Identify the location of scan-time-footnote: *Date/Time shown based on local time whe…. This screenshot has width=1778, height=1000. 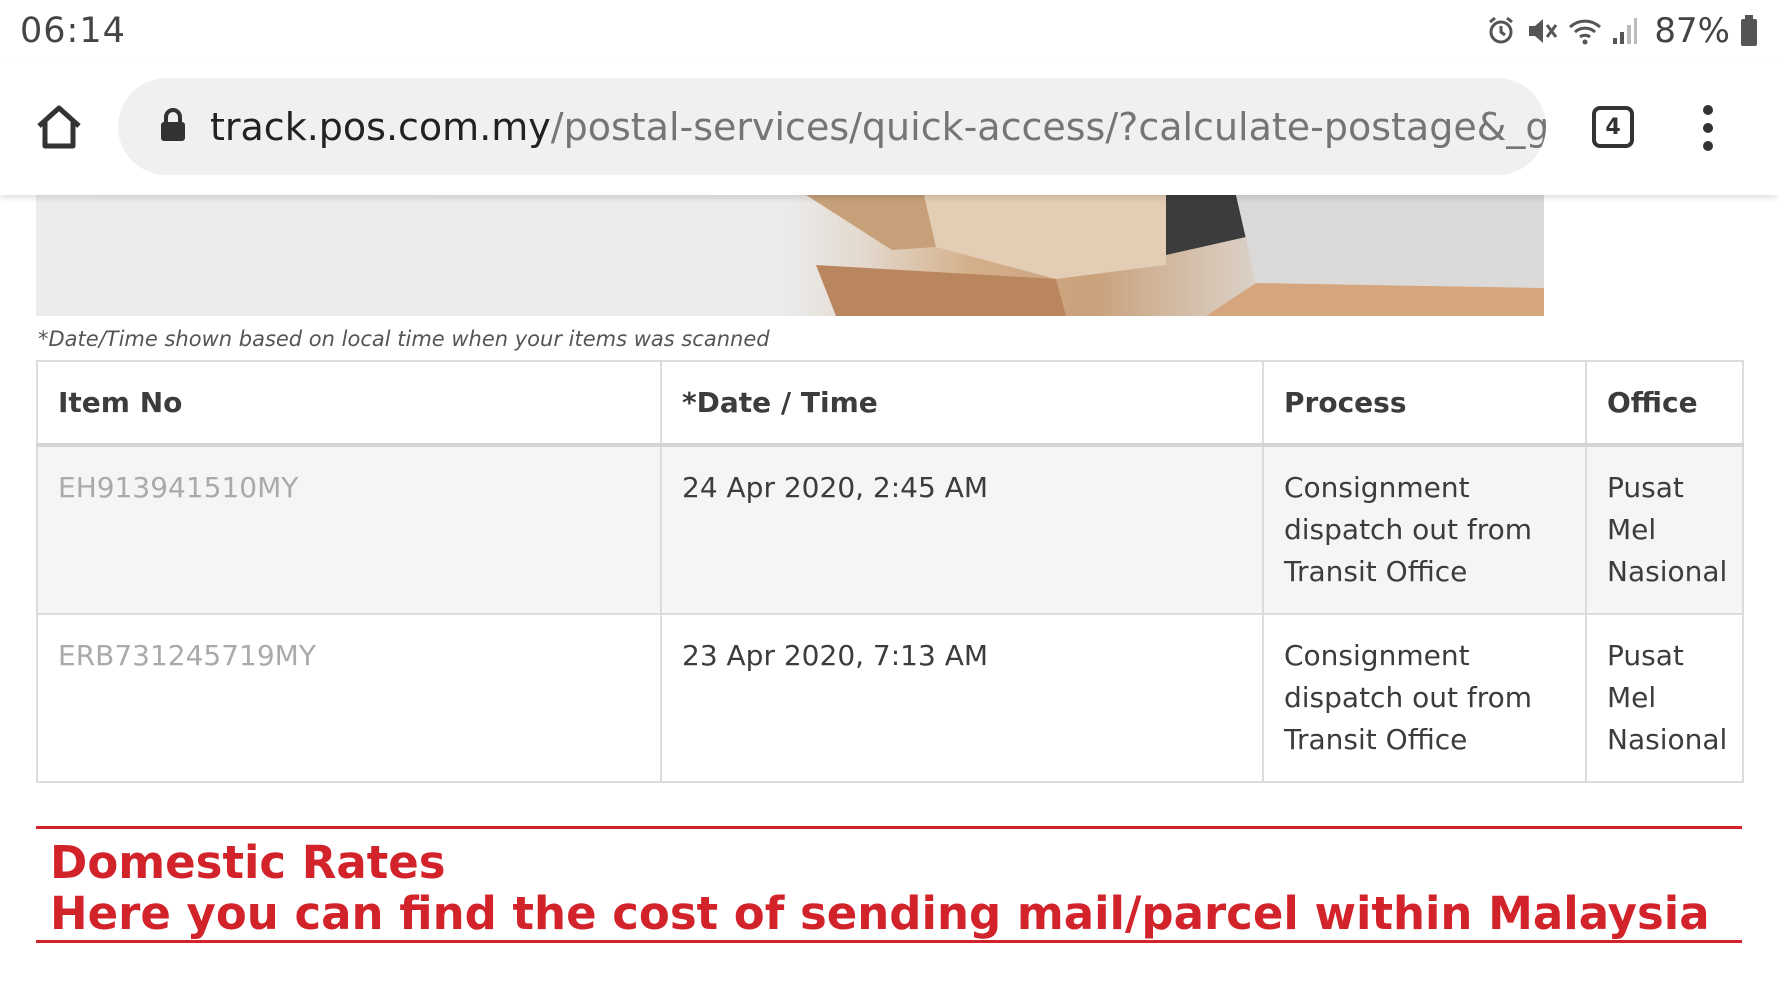
(404, 339).